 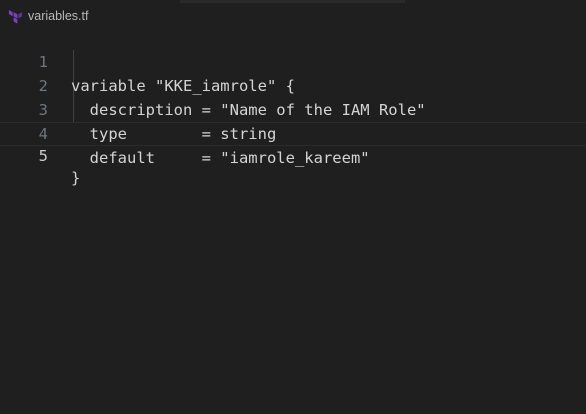 I want to click on breadcrumb-filename: variables.tf, so click(x=58, y=16).